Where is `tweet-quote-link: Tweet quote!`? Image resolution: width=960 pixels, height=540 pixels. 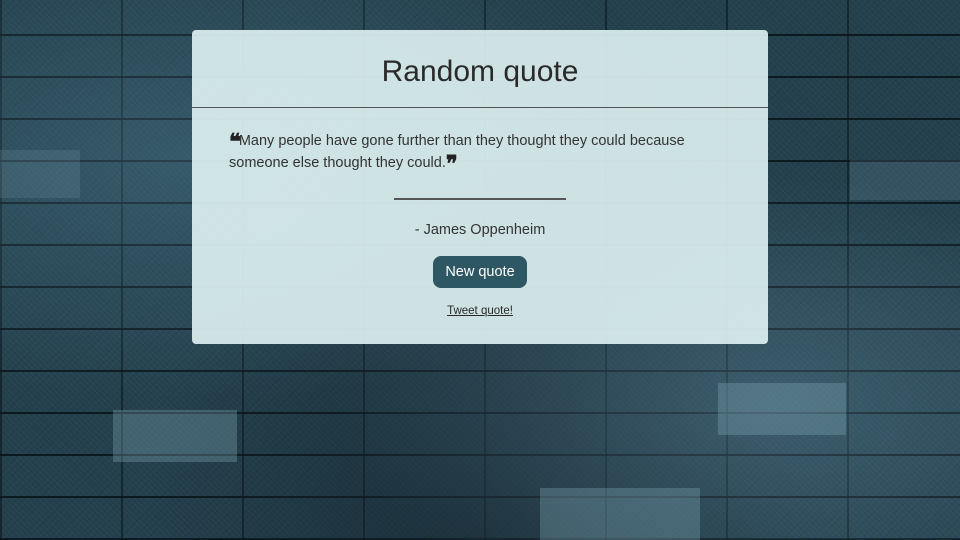
tweet-quote-link: Tweet quote! is located at coordinates (480, 311).